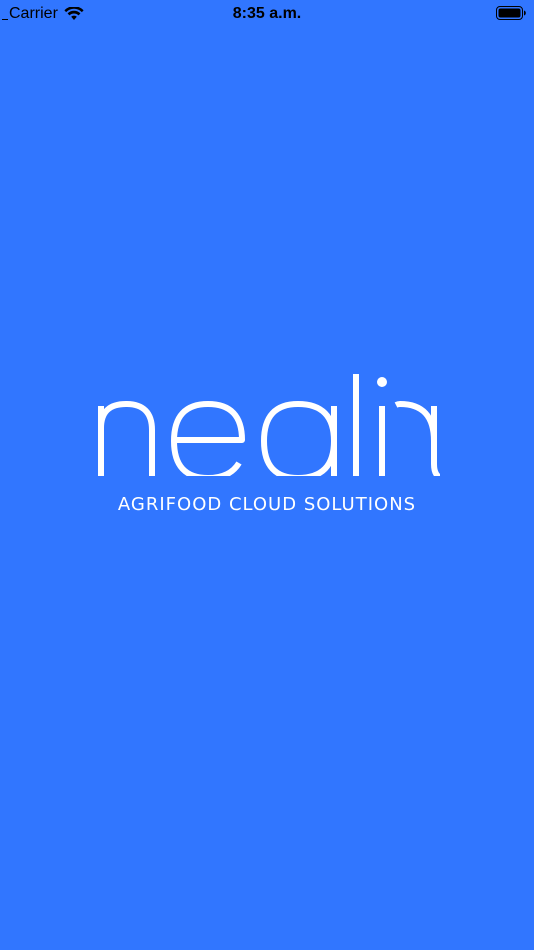  I want to click on status-time: 8:35 a.m., so click(267, 13).